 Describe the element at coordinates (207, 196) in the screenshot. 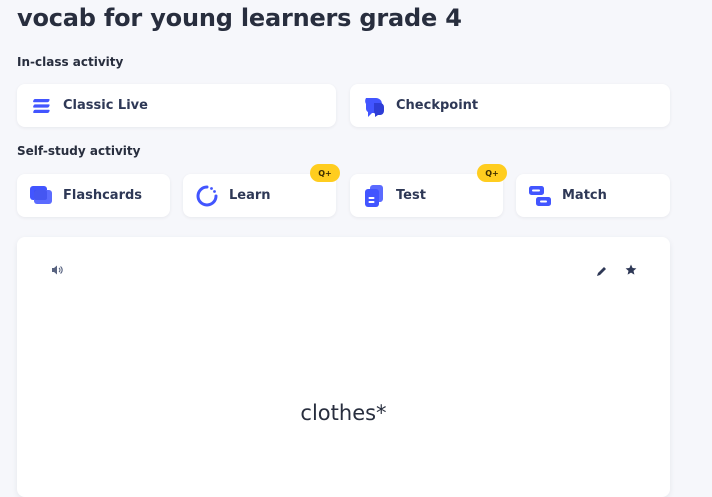

I see `learn-icon` at that location.